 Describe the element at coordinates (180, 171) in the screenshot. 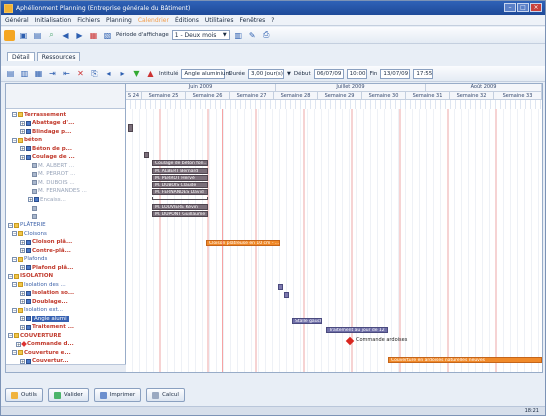

I see `gantt-bar-resource-albert: M. ALBERT Bernard` at that location.